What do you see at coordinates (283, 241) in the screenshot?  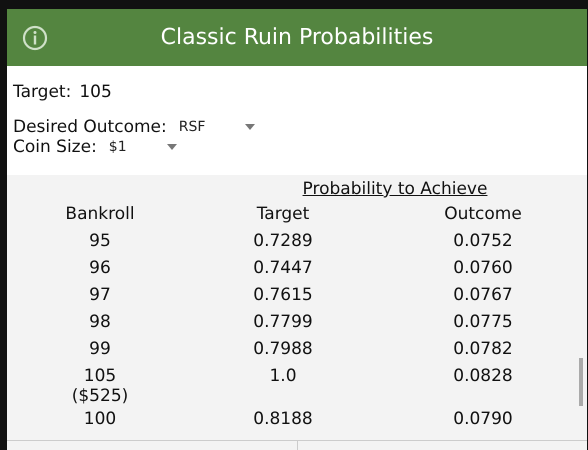 I see `table-cell-text: 0.7289` at bounding box center [283, 241].